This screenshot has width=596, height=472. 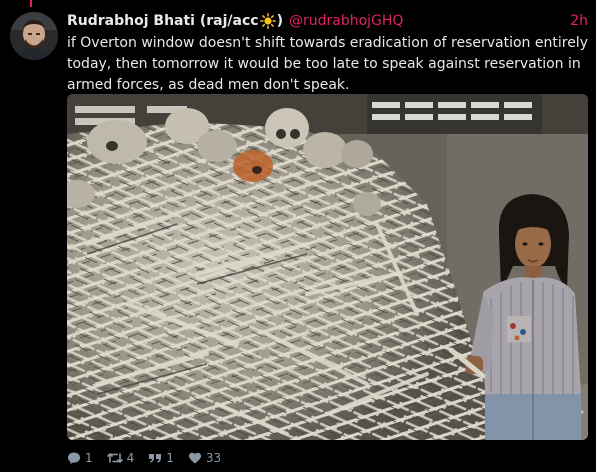 What do you see at coordinates (89, 458) in the screenshot?
I see `reply-count: 1` at bounding box center [89, 458].